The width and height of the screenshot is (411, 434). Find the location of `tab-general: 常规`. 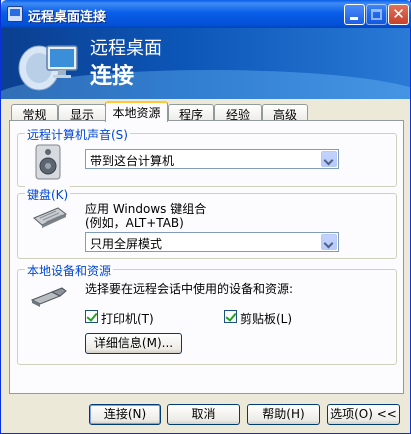

tab-general: 常规 is located at coordinates (34, 113).